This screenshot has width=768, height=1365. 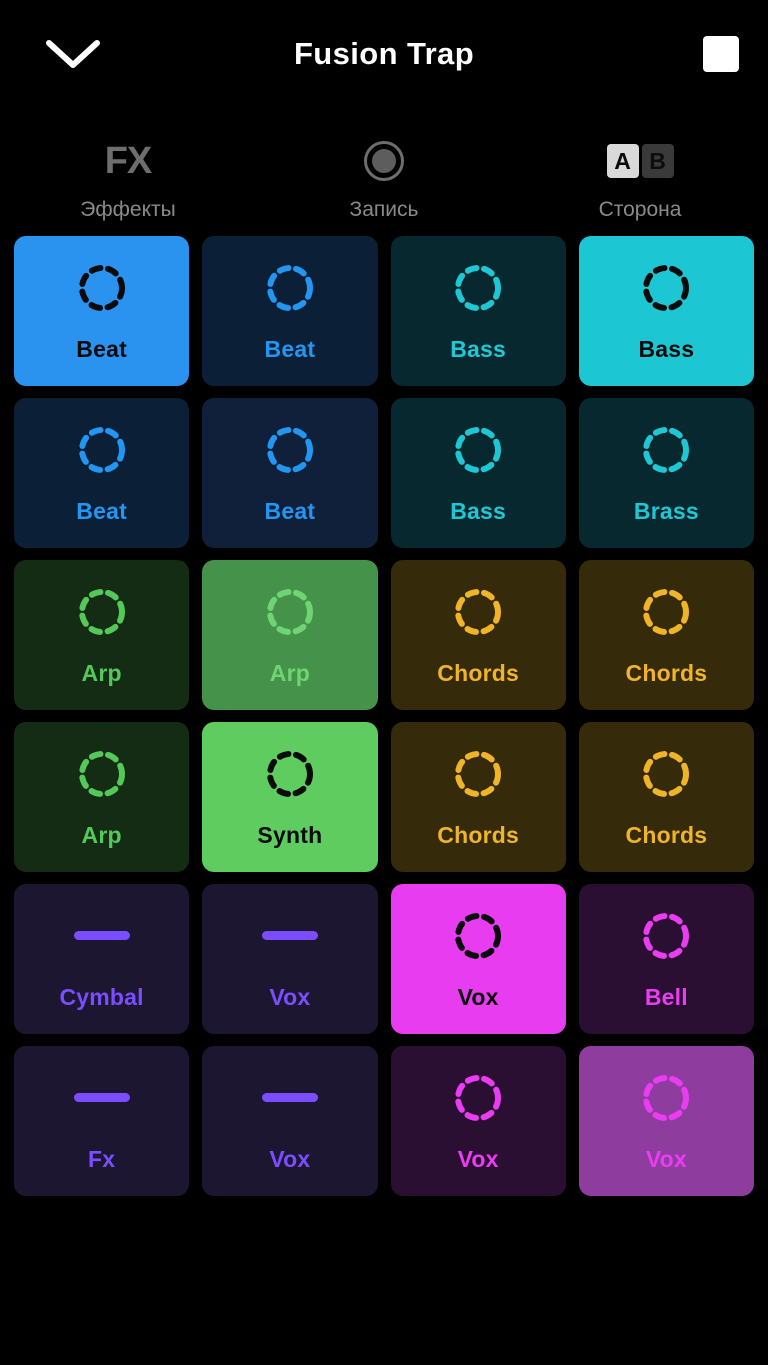 I want to click on tool-side-label: Сторона, so click(x=640, y=209).